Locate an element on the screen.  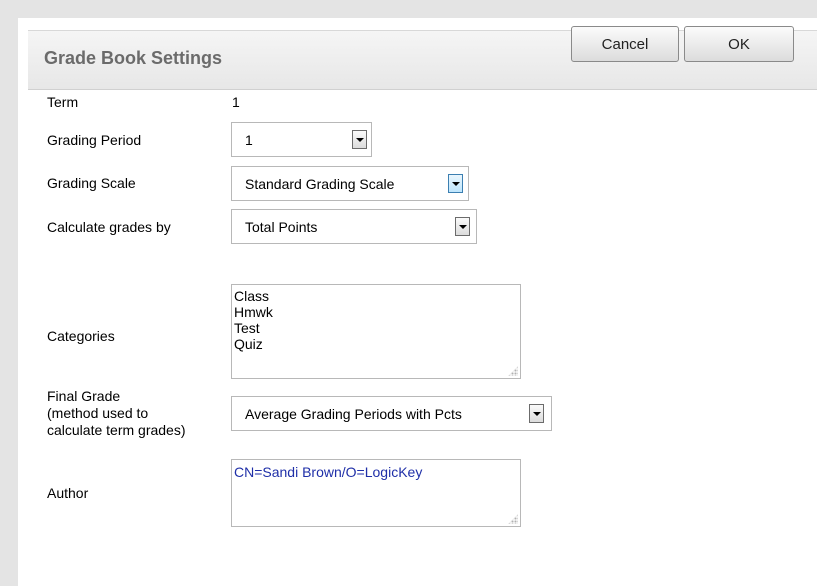
final-grade-label-line2: (method used to is located at coordinates (98, 413).